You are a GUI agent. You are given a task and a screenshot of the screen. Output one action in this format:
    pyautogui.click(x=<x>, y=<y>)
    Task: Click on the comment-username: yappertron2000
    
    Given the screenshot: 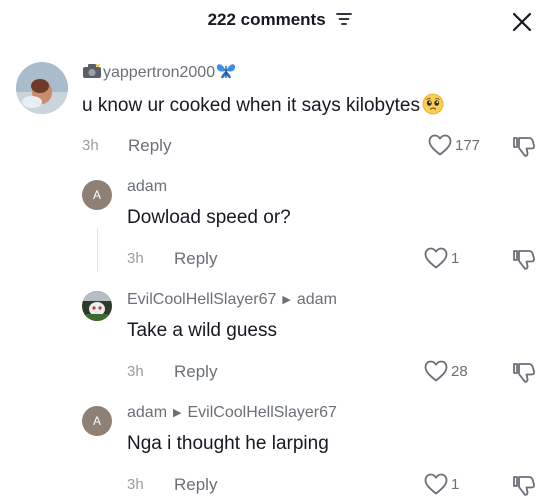 What is the action you would take?
    pyautogui.click(x=159, y=72)
    